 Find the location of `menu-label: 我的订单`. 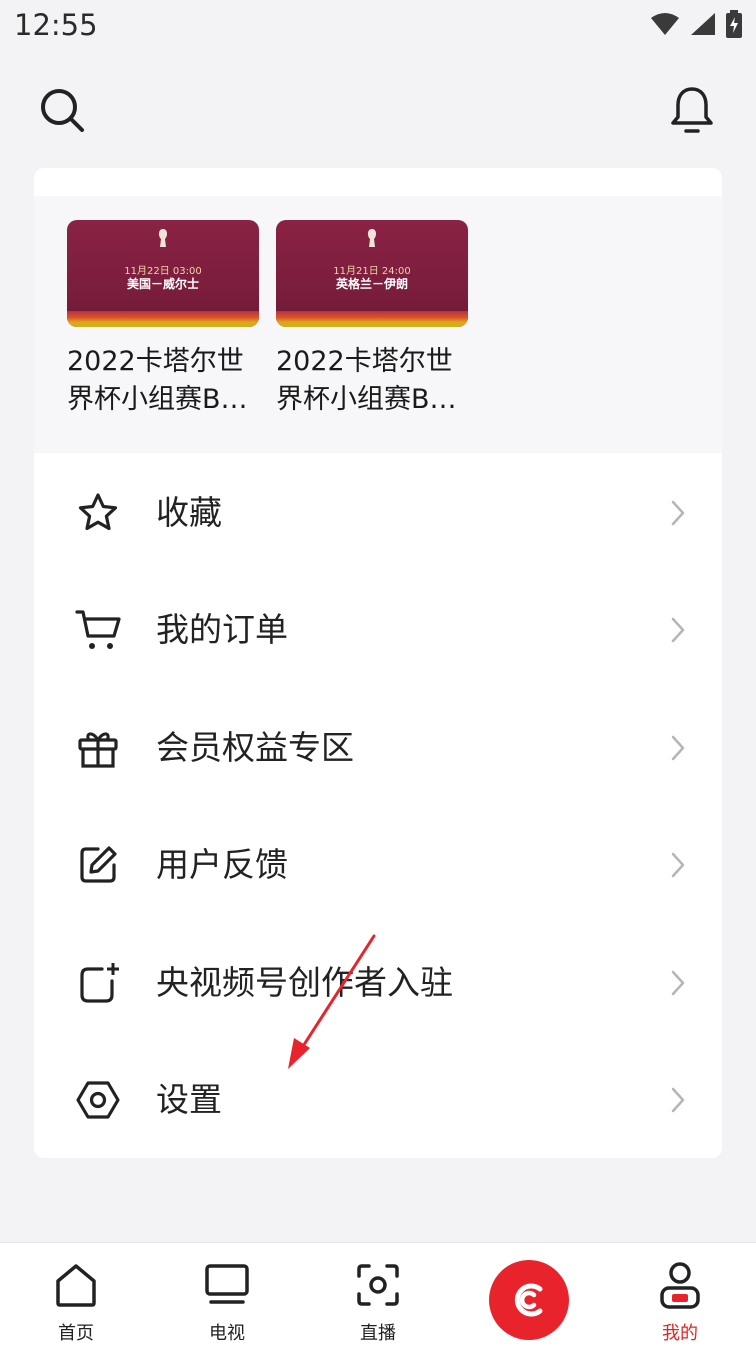

menu-label: 我的订单 is located at coordinates (222, 629).